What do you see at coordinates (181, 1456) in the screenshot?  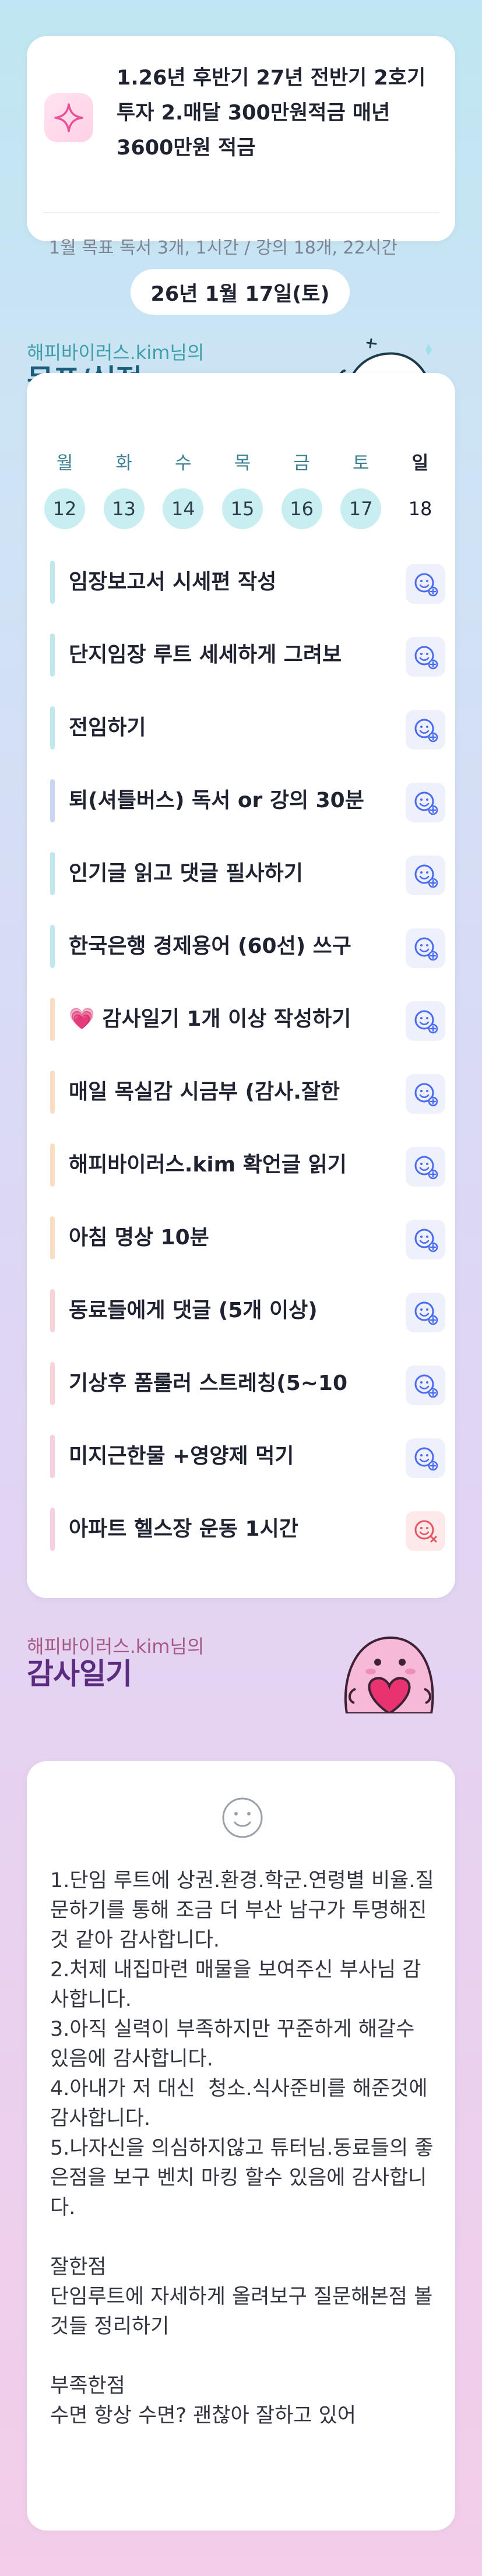 I see `task-title: 미지근한물 +영양제 먹기` at bounding box center [181, 1456].